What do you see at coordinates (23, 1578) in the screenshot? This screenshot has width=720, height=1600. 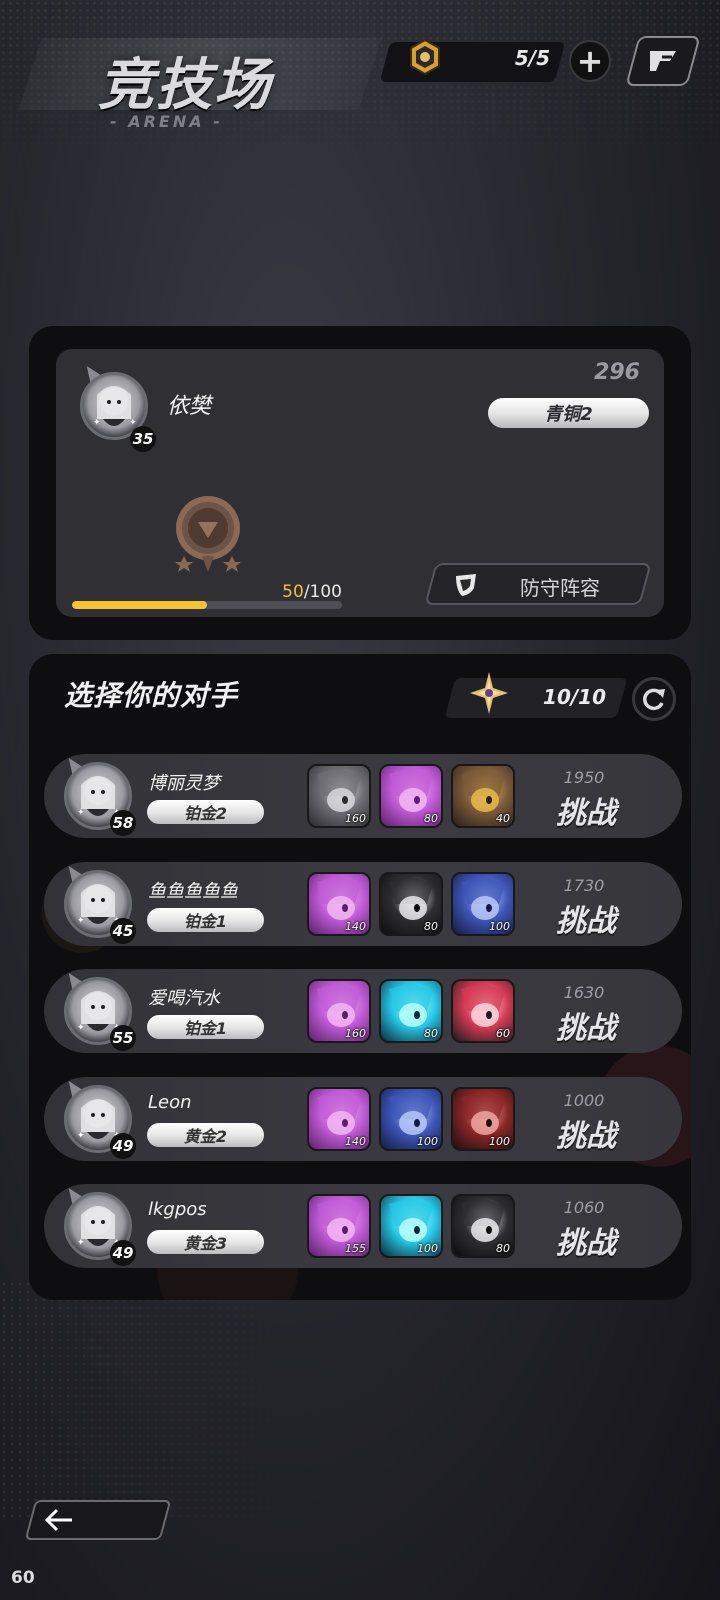 I see `fps-counter: 60` at bounding box center [23, 1578].